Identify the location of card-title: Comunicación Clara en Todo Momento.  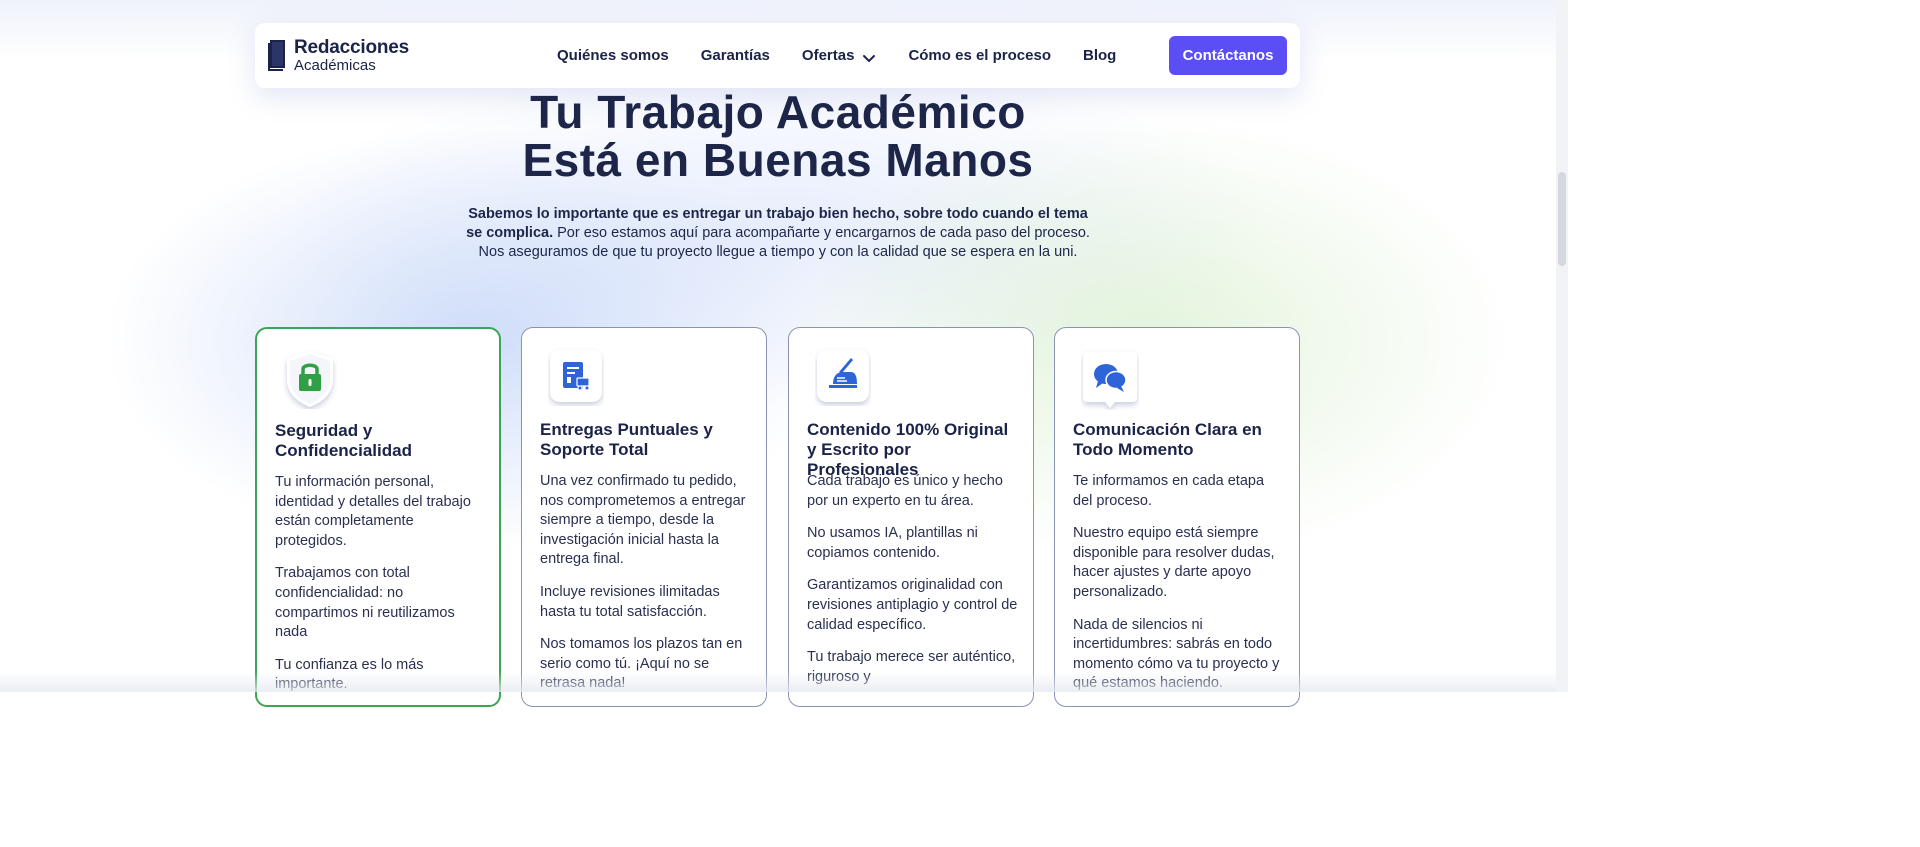
(1167, 439).